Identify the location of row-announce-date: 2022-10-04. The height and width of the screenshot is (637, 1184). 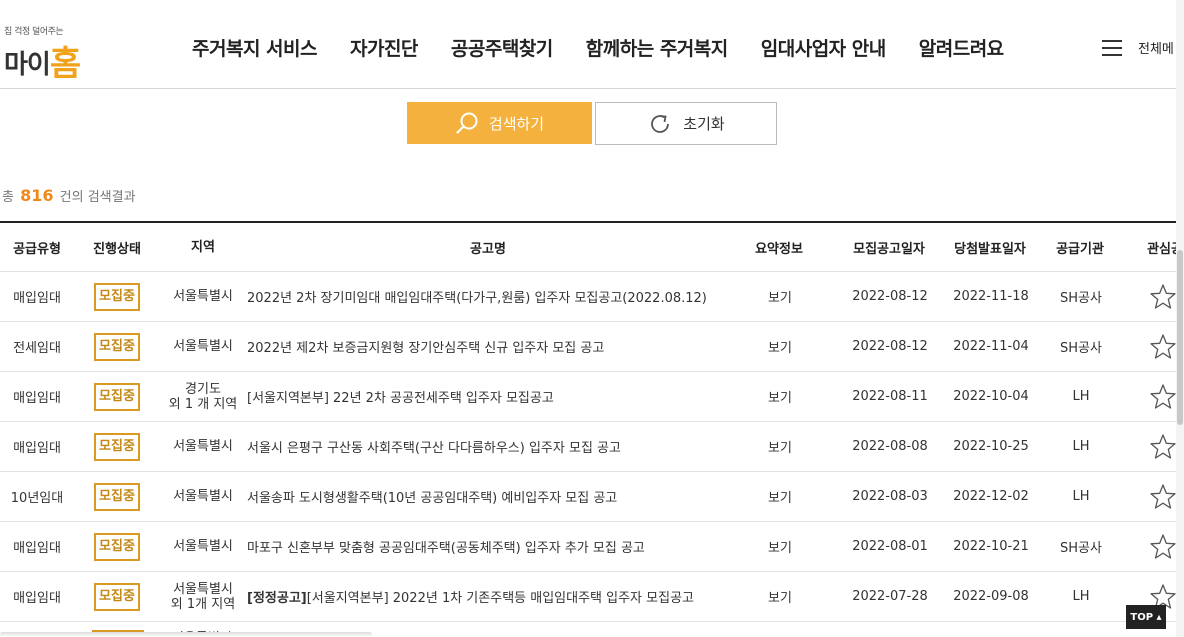
(991, 396).